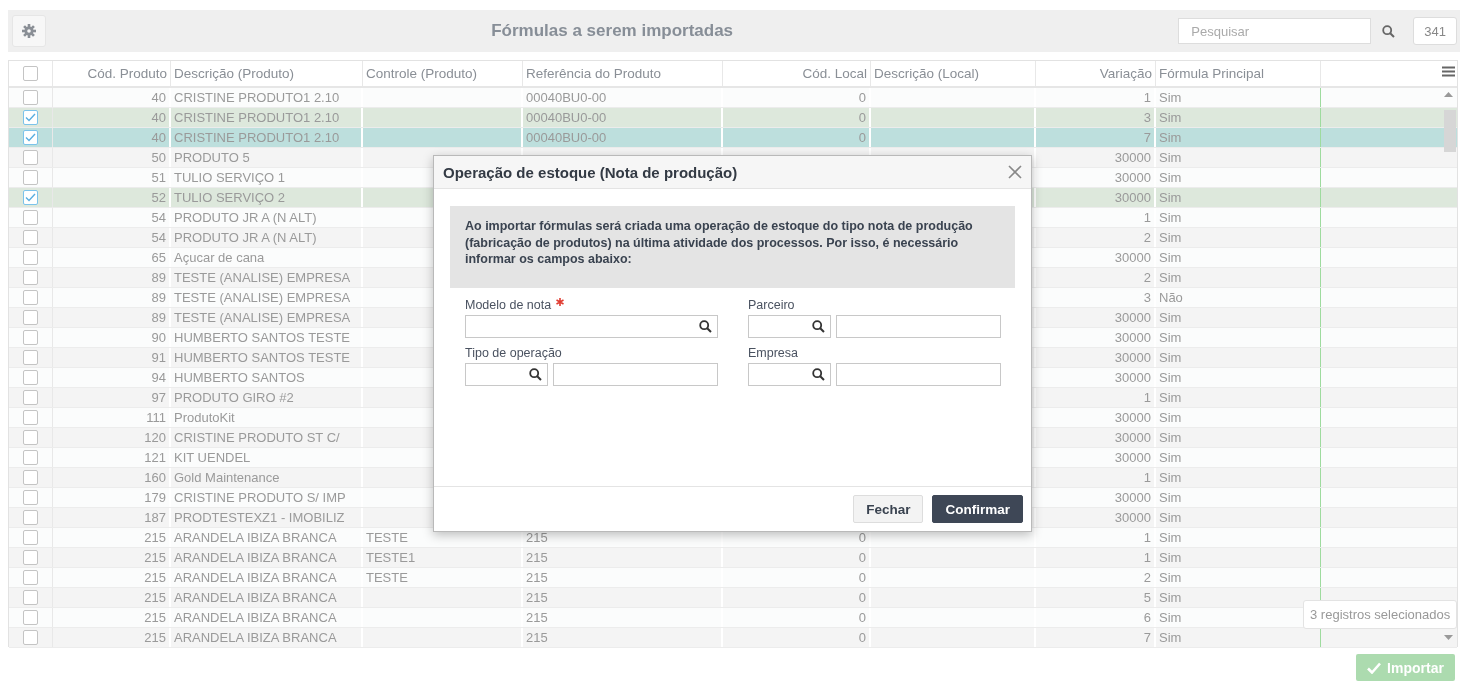 The height and width of the screenshot is (686, 1466). Describe the element at coordinates (773, 352) in the screenshot. I see `field-label: Empresa` at that location.